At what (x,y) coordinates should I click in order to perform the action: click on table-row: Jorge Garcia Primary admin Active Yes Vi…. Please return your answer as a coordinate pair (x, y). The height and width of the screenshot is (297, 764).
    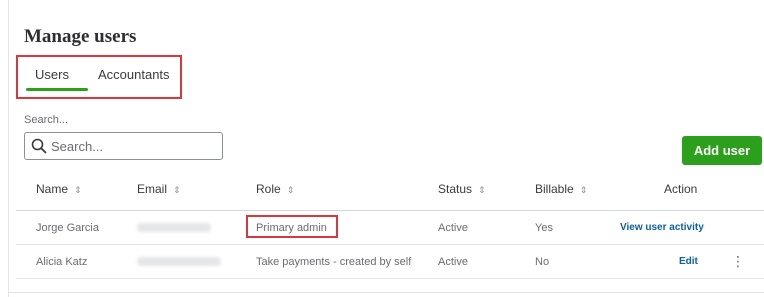
    Looking at the image, I should click on (390, 228).